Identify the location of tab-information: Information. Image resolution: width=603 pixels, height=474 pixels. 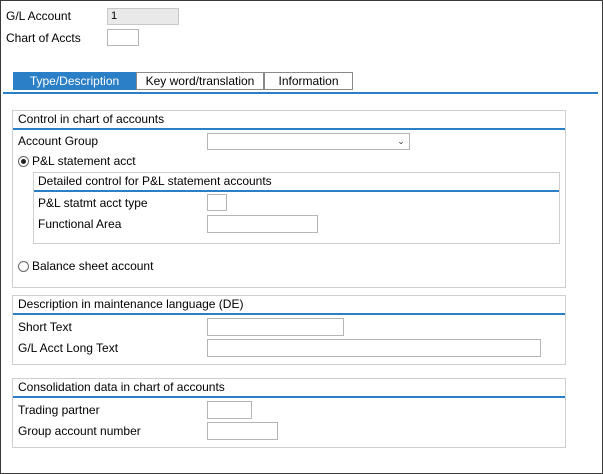
(308, 81).